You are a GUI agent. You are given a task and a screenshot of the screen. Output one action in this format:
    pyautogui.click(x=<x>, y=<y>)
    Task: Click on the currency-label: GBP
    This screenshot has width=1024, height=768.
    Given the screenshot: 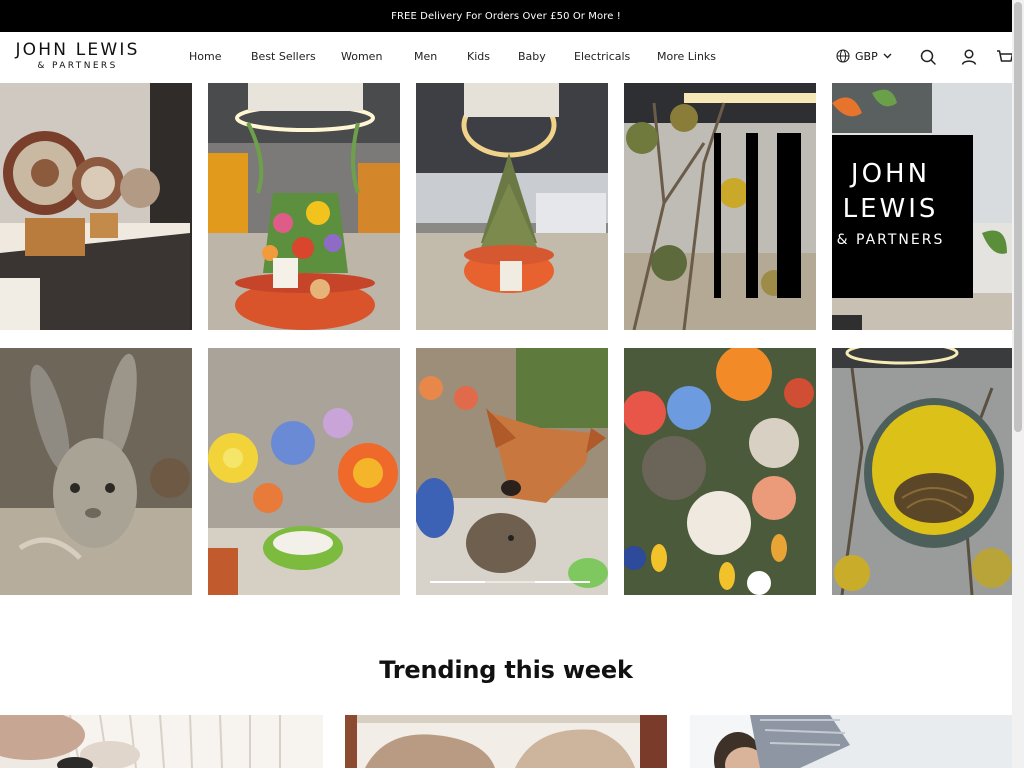 What is the action you would take?
    pyautogui.click(x=866, y=56)
    